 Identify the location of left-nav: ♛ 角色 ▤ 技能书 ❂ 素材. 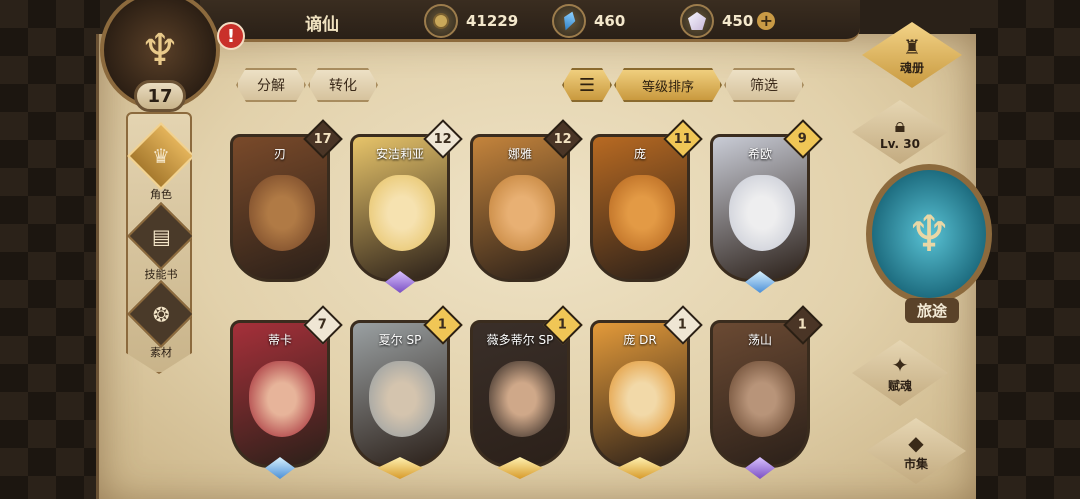
(159, 243).